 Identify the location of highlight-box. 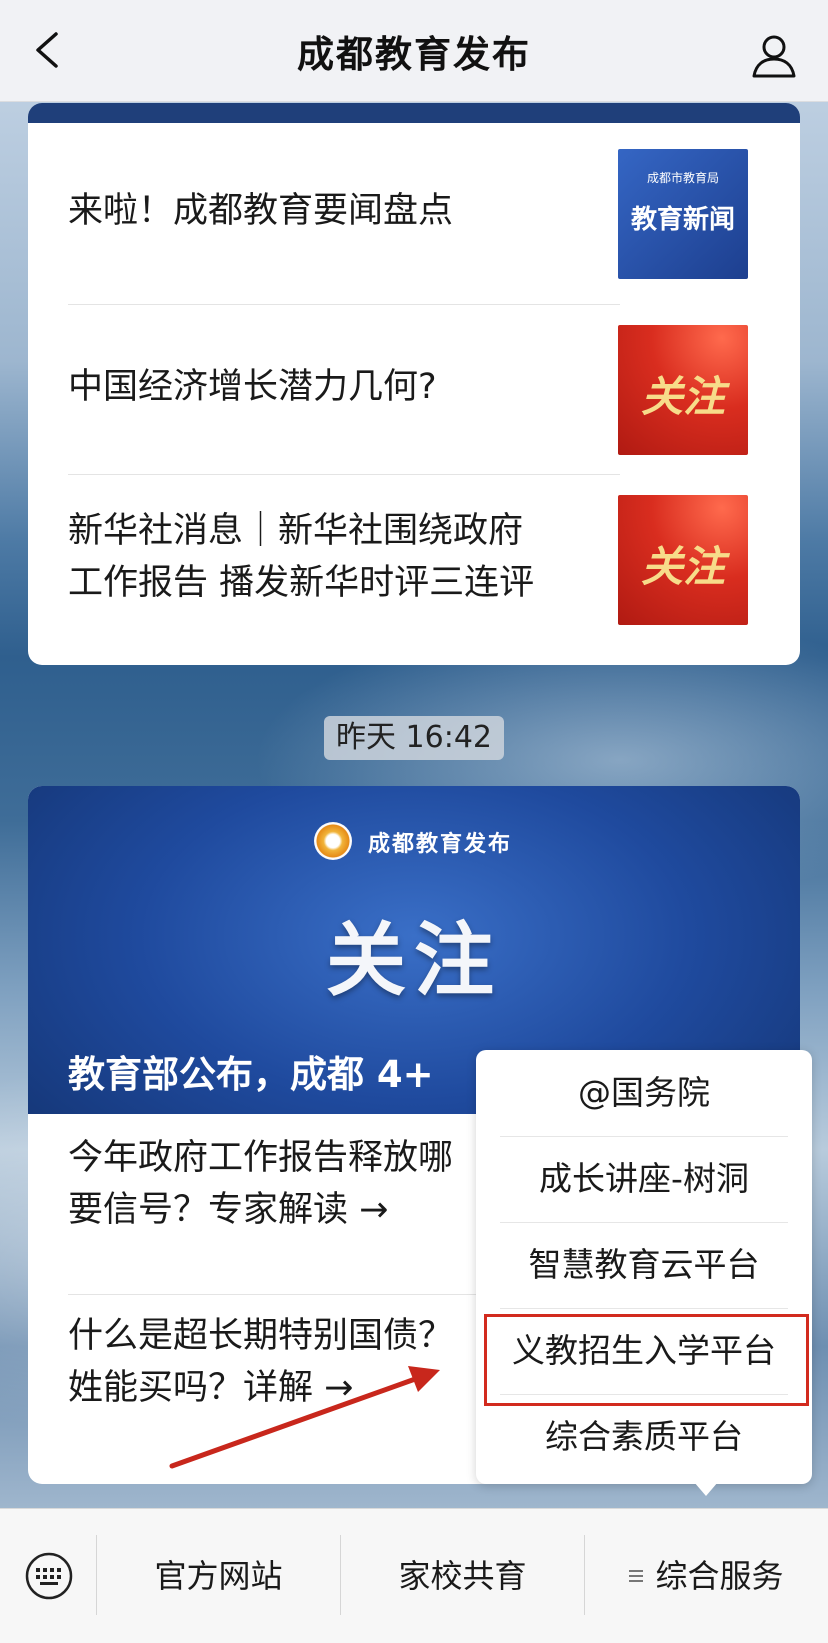
(646, 1360).